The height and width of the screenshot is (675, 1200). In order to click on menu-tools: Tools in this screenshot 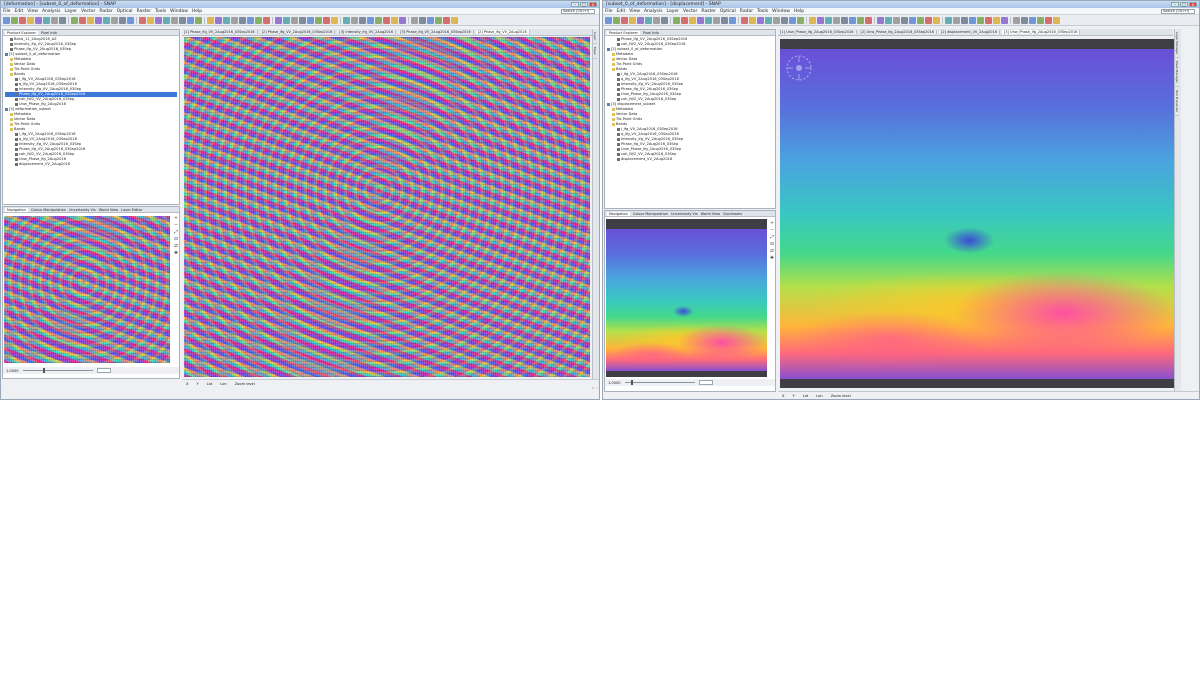, I will do `click(160, 11)`.